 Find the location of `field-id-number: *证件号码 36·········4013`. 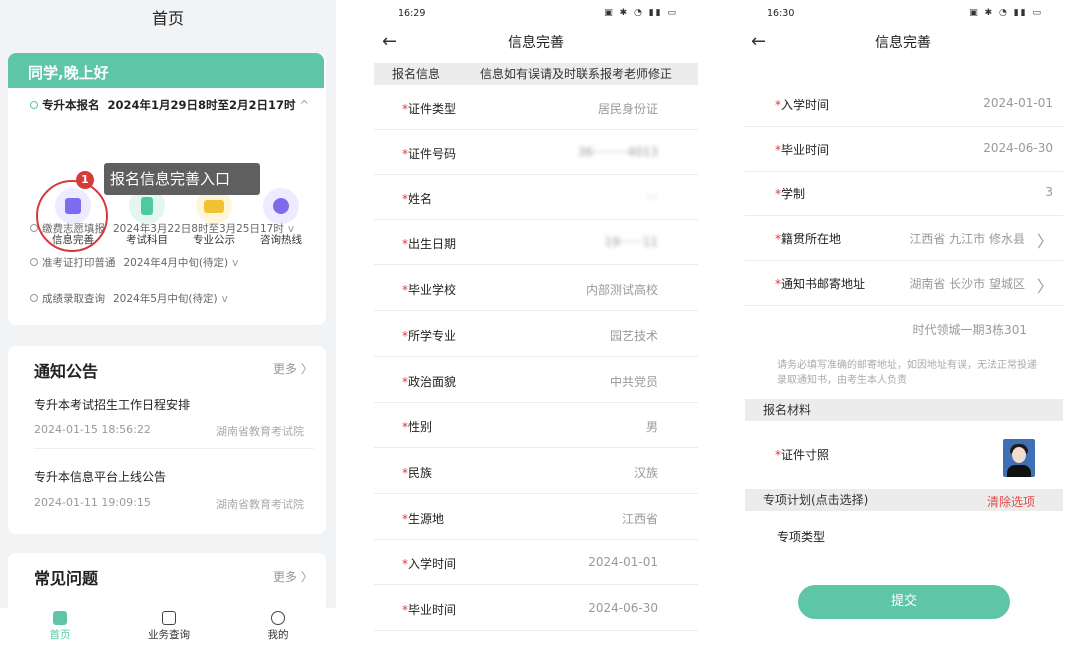

field-id-number: *证件号码 36·········4013 is located at coordinates (536, 152).